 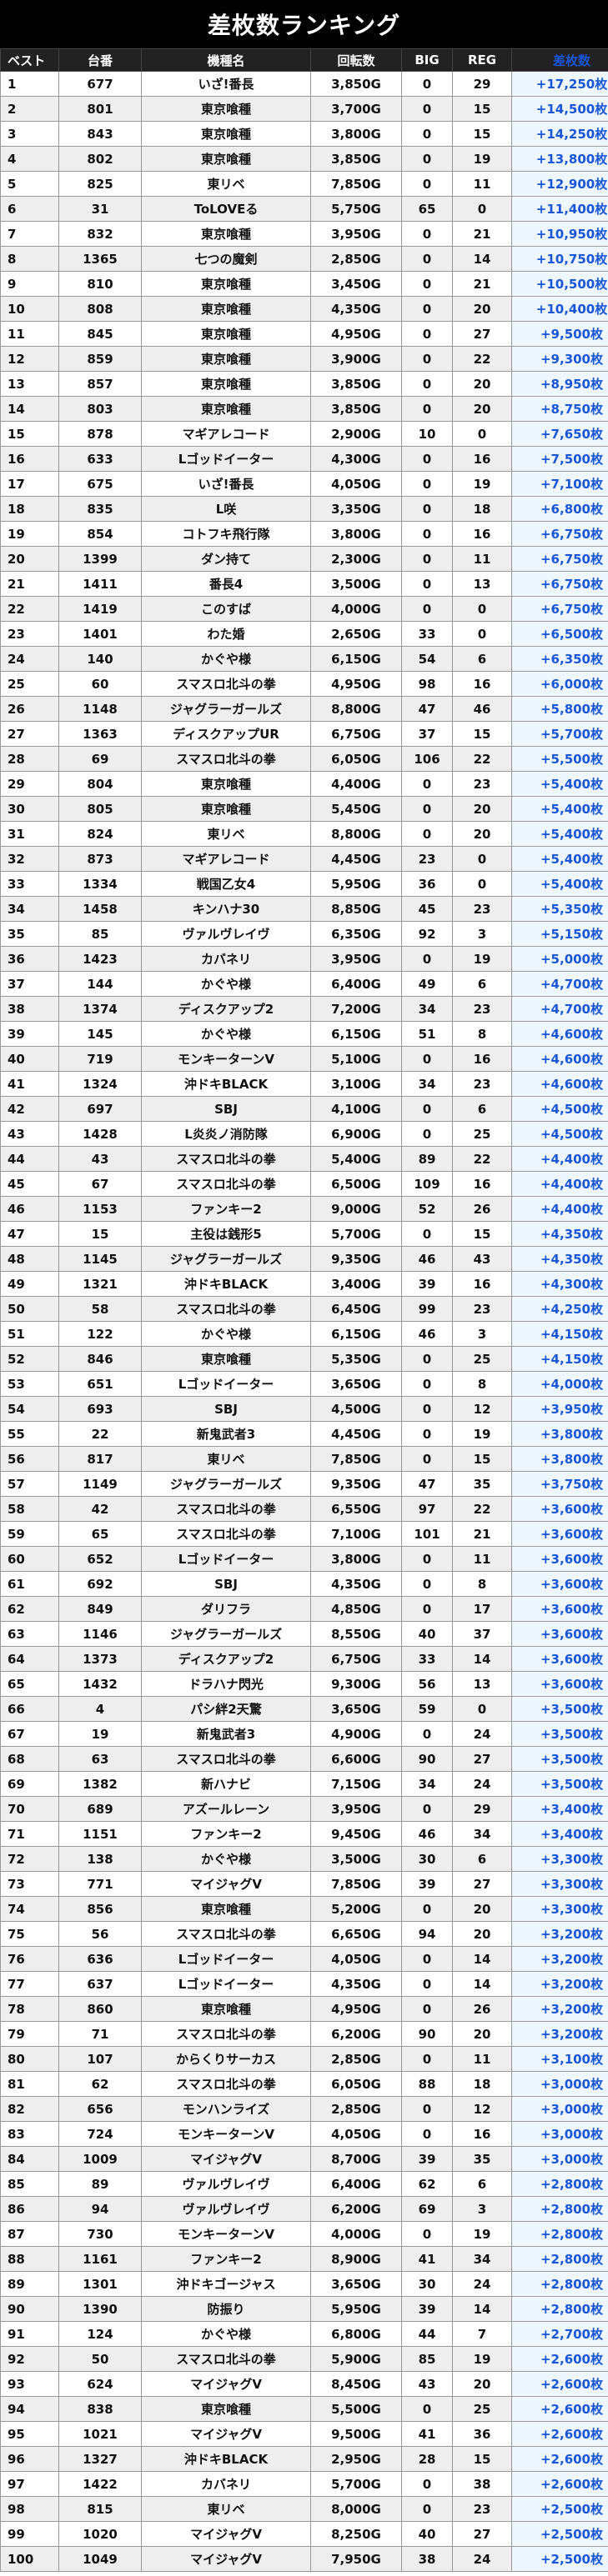 I want to click on table-row: 43 1428 L炎炎ノ消防隊 6,900G 0 25 +4,500枚, so click(x=304, y=1134).